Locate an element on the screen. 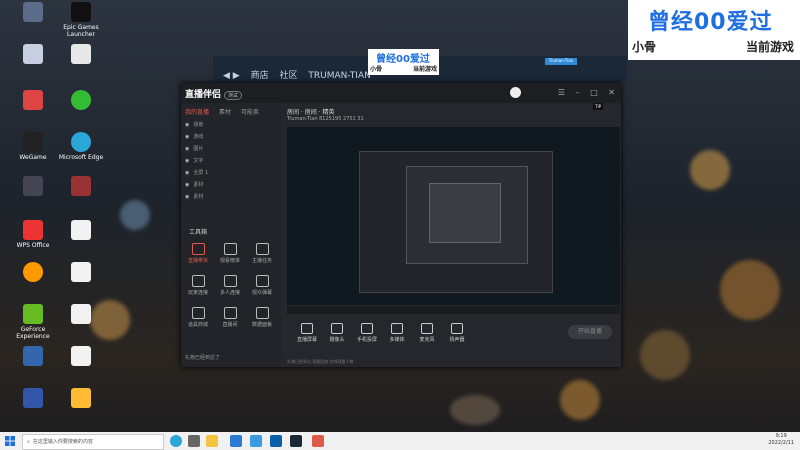 This screenshot has height=450, width=800. avatar is located at coordinates (515, 92).